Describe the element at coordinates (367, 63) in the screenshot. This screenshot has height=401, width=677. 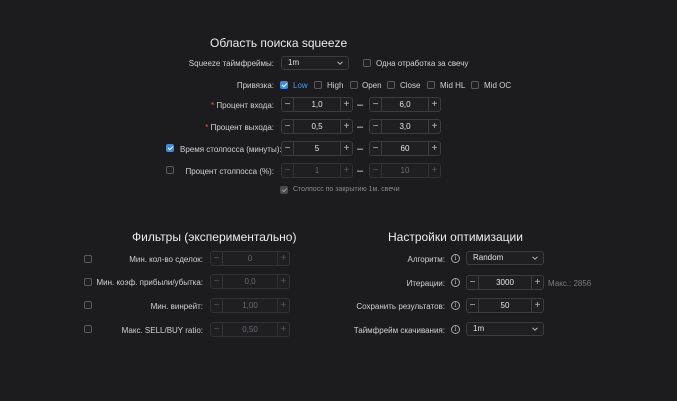
I see `single-candle-checkbox` at that location.